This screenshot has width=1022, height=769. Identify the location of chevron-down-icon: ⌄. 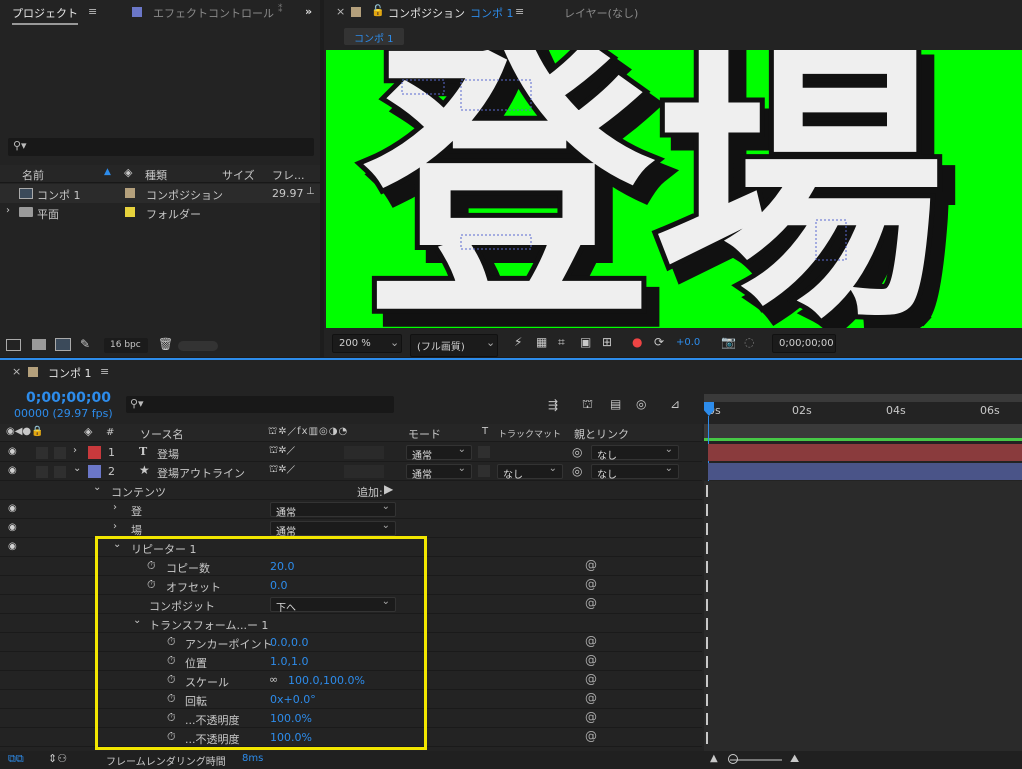
(97, 487).